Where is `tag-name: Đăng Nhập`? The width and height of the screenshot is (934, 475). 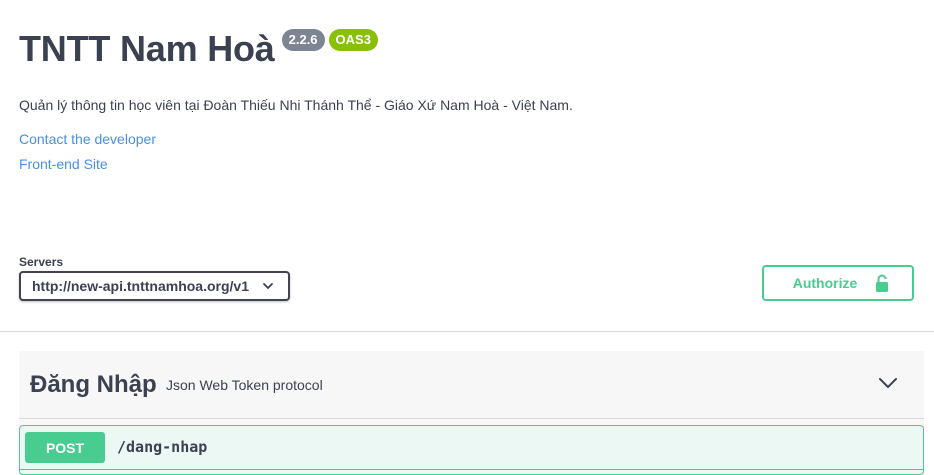 tag-name: Đăng Nhập is located at coordinates (93, 384).